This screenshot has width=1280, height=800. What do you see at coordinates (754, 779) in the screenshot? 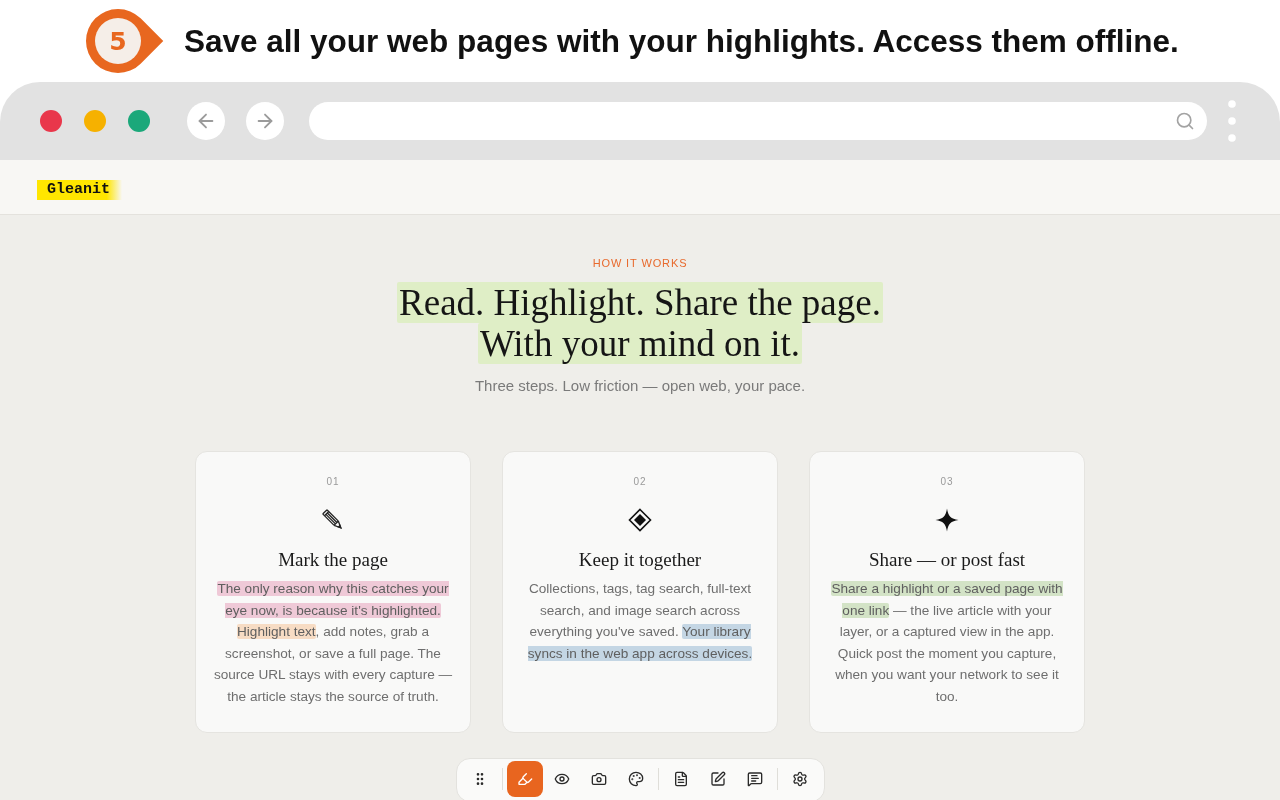
I see `comment-icon` at bounding box center [754, 779].